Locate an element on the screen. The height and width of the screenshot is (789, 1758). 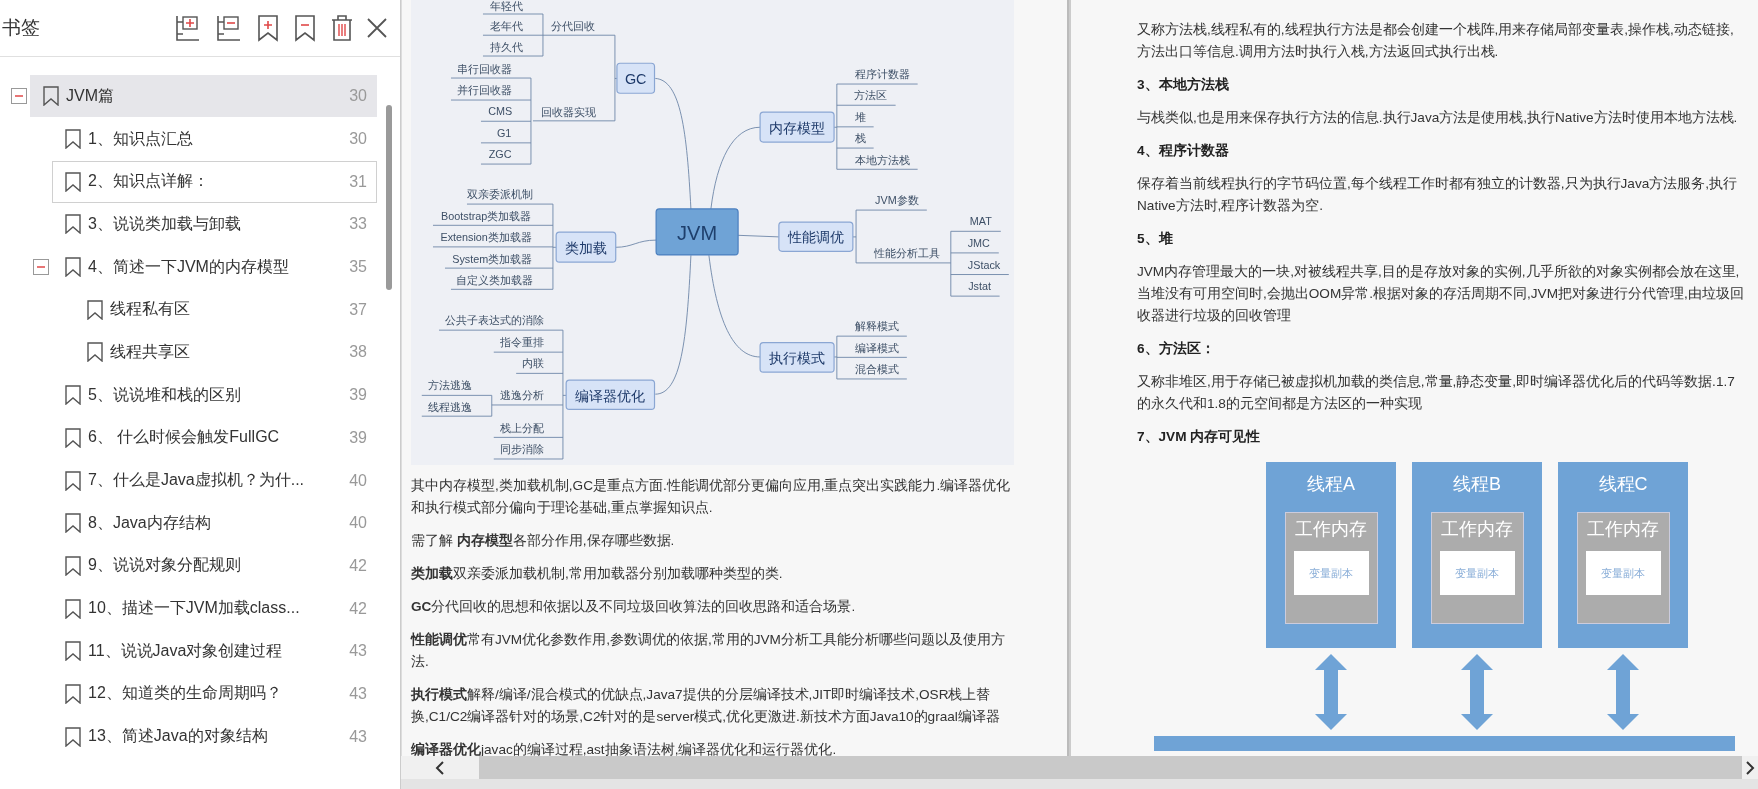
bookmark-item: 6、 什么时候会触发FullGC 39 is located at coordinates (214, 437).